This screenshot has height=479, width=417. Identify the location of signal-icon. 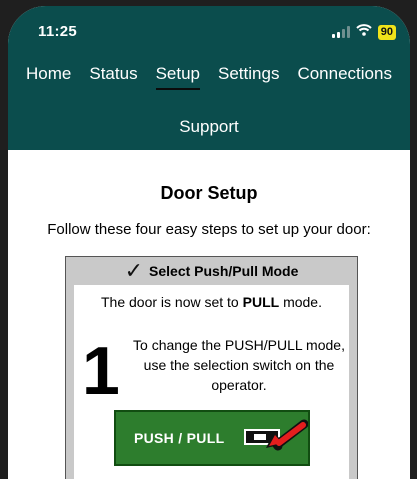
(340, 32).